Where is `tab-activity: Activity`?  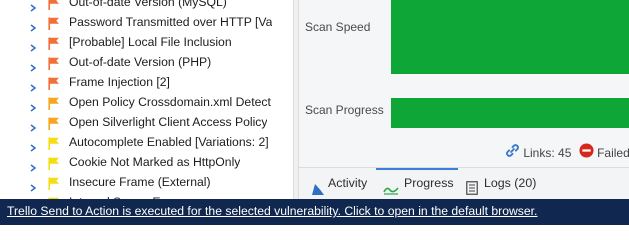
tab-activity: Activity is located at coordinates (341, 183).